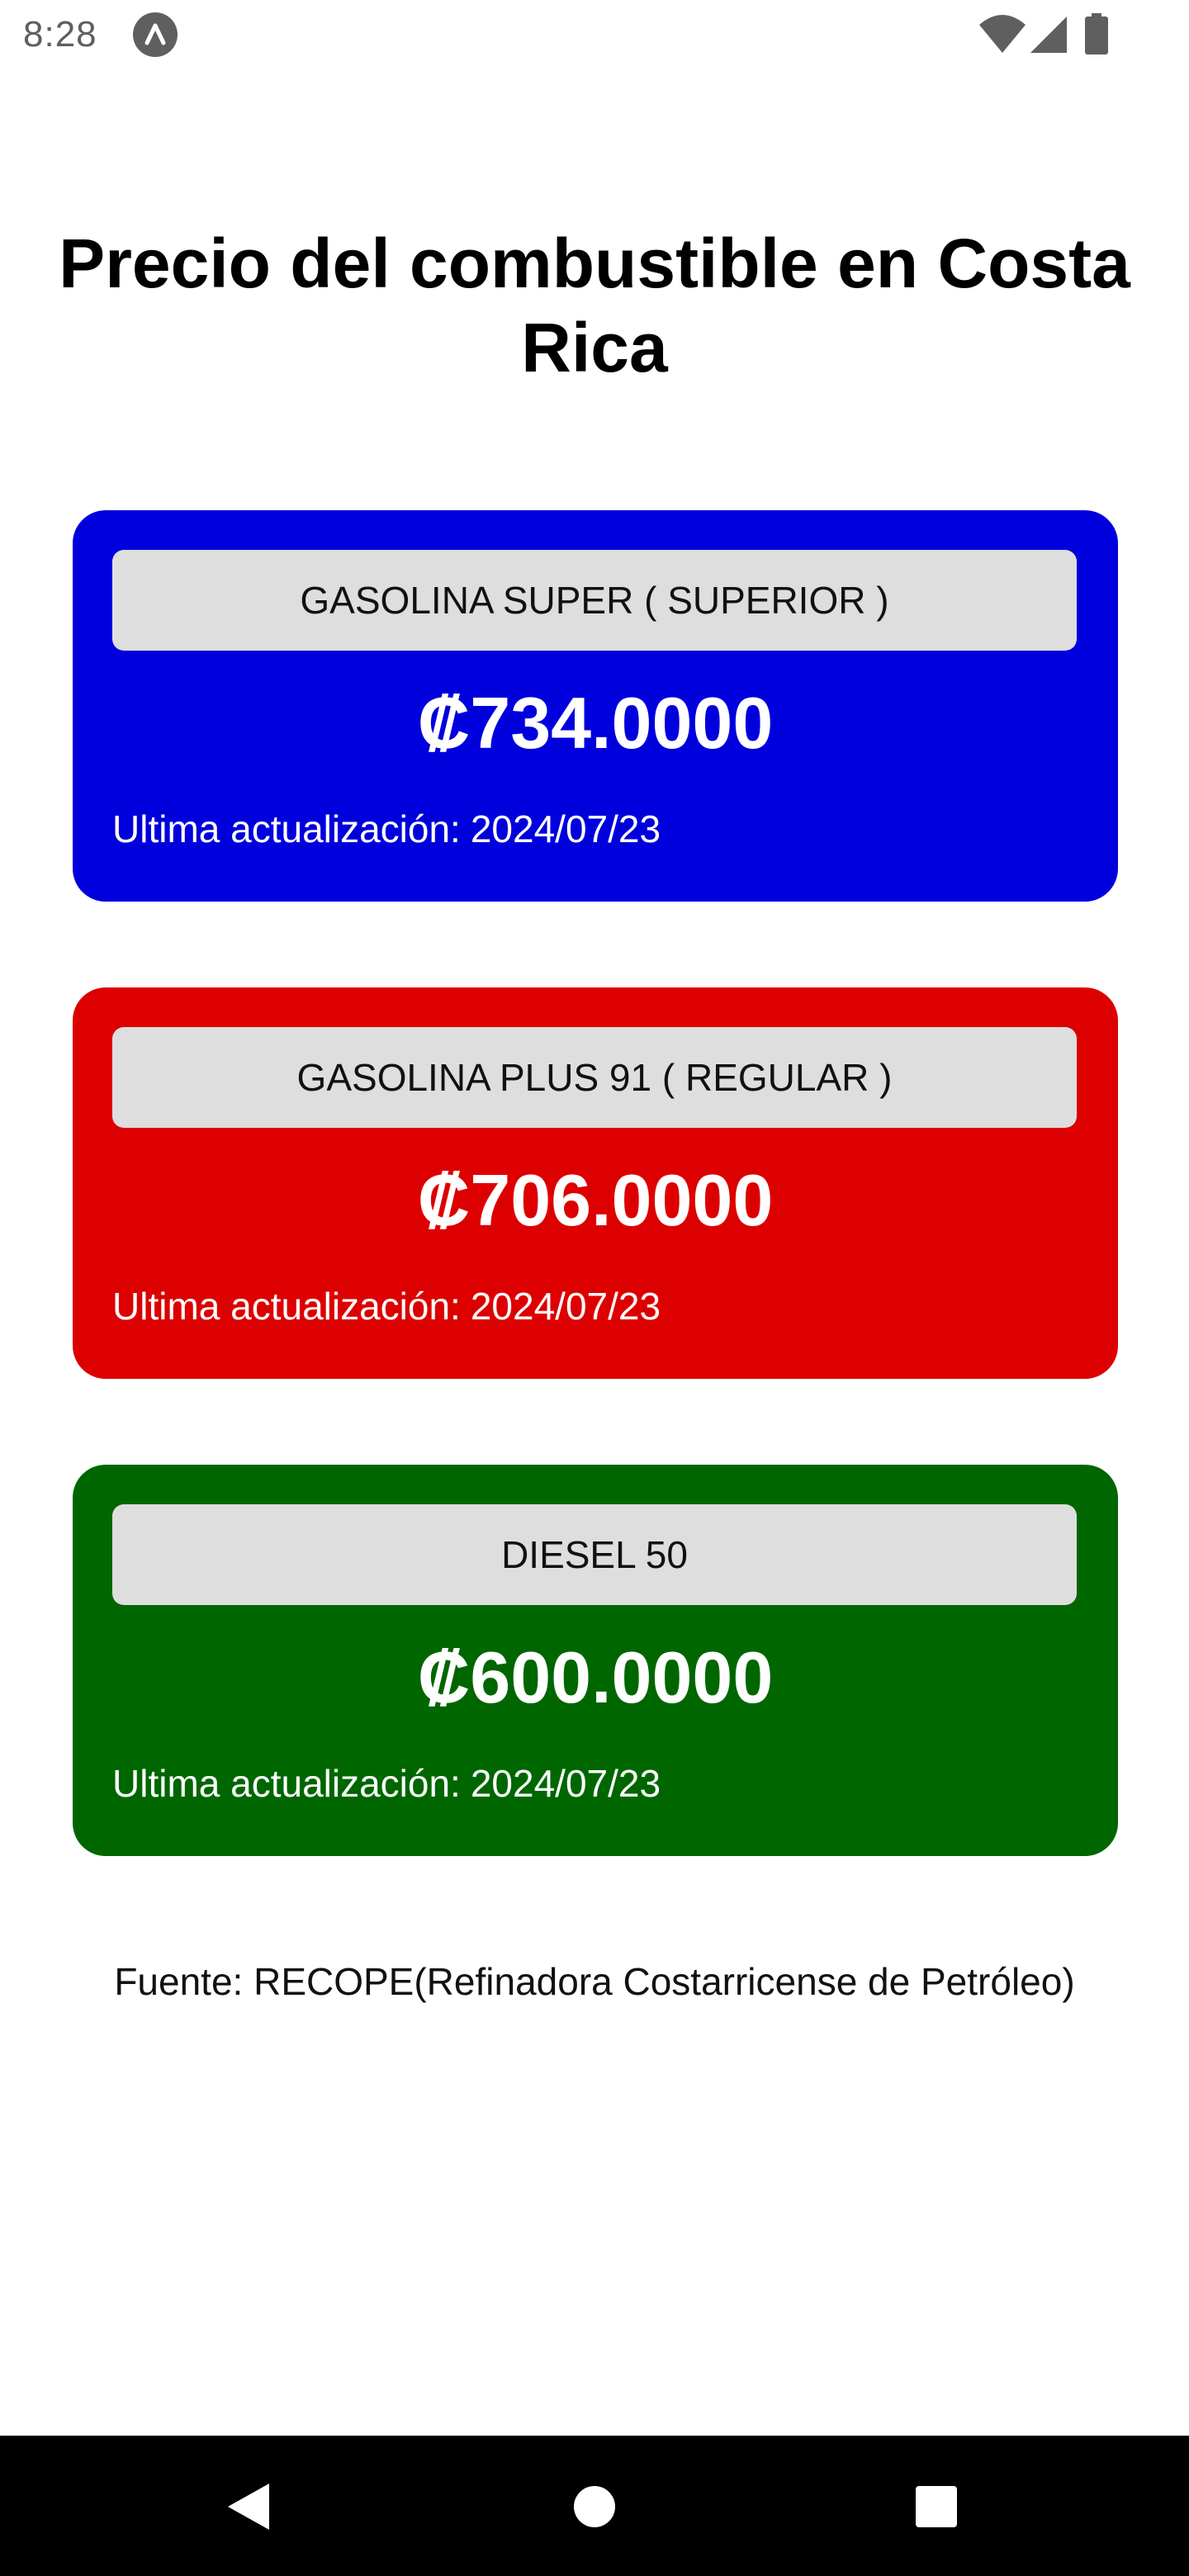 The height and width of the screenshot is (2576, 1189). I want to click on cell-signal-icon, so click(1048, 35).